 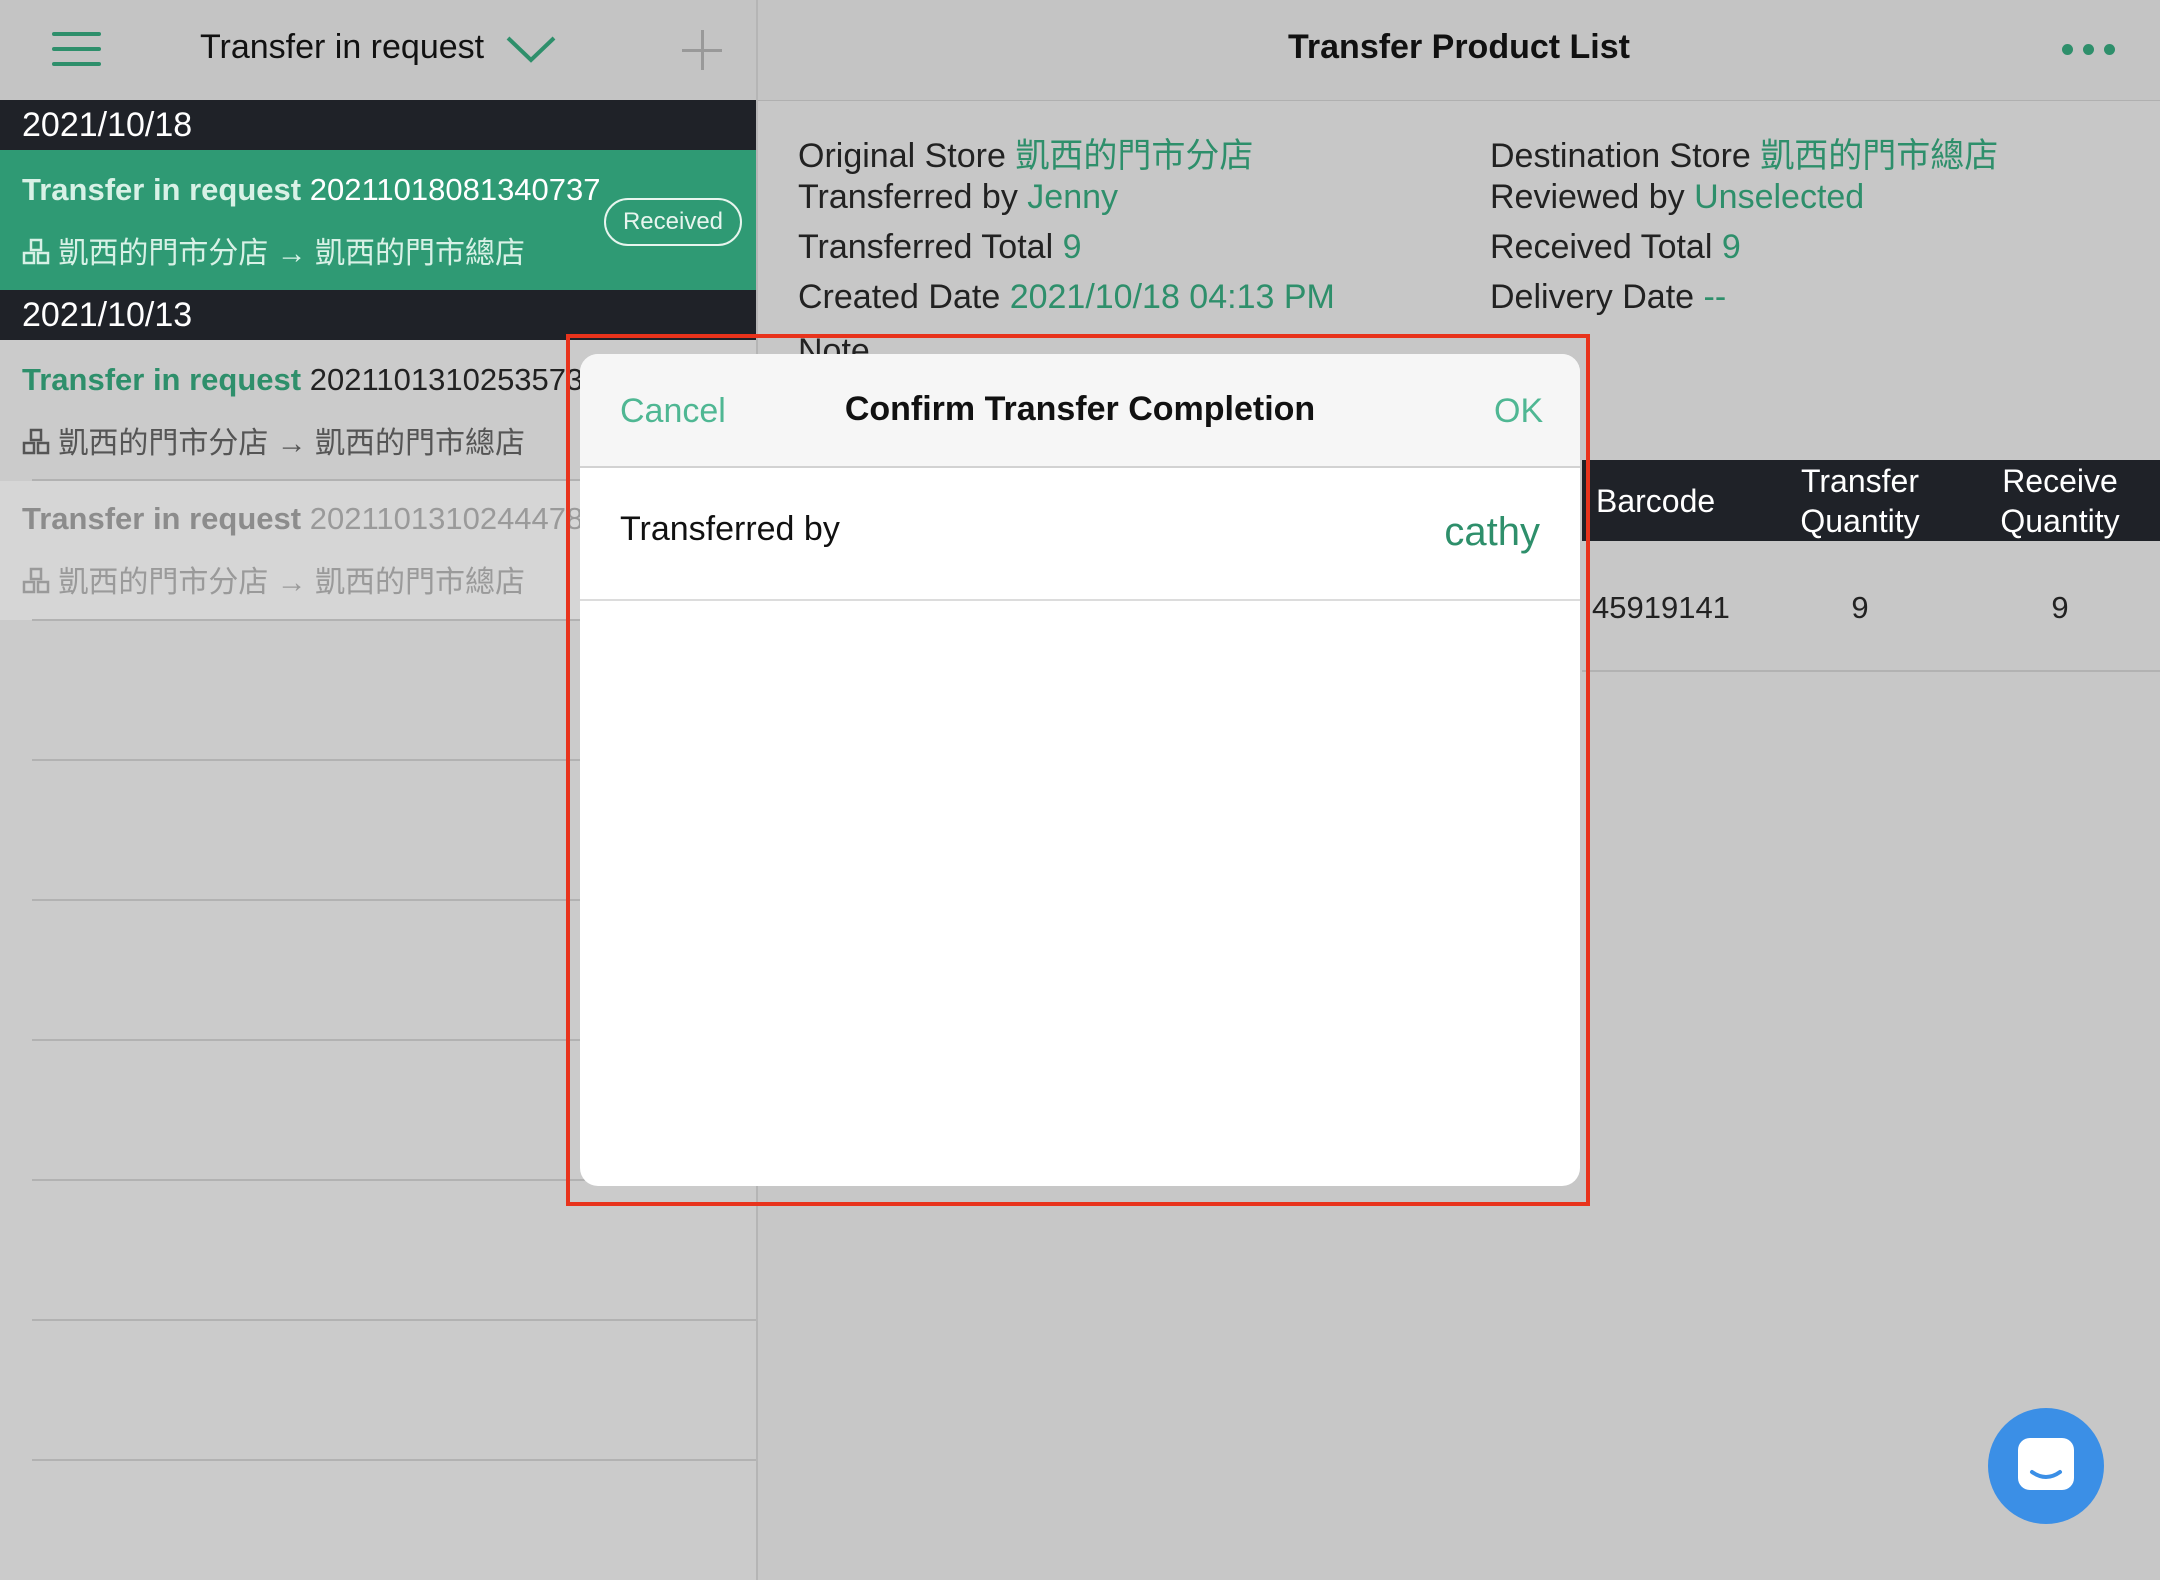 I want to click on page-title: Transfer Product List, so click(x=1459, y=47).